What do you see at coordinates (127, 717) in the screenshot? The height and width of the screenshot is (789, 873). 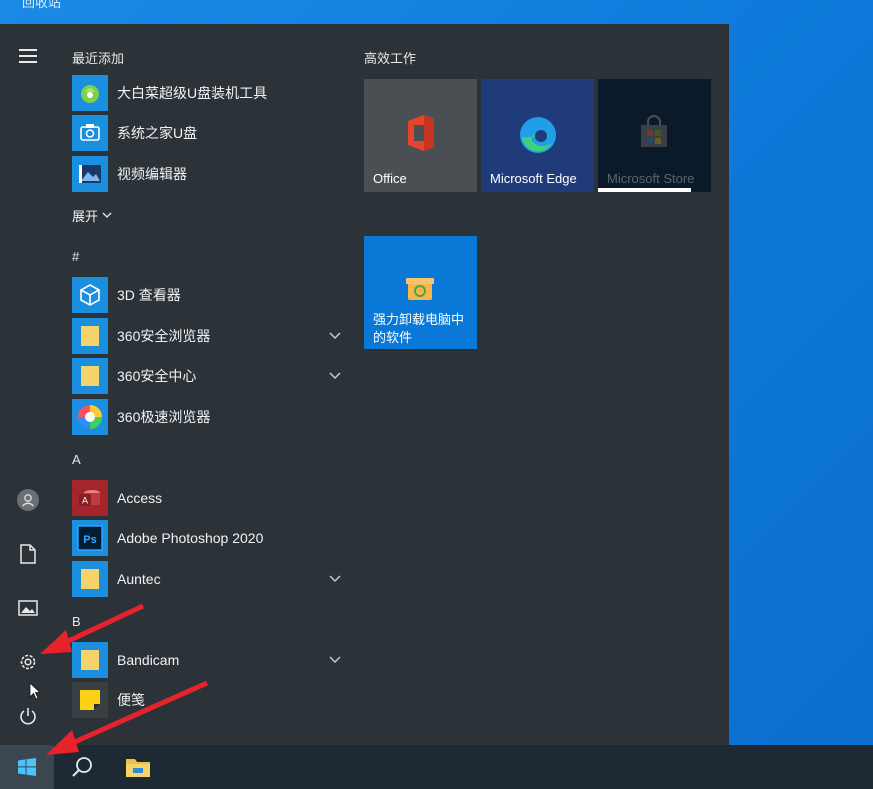 I see `annotation-arrow-start` at bounding box center [127, 717].